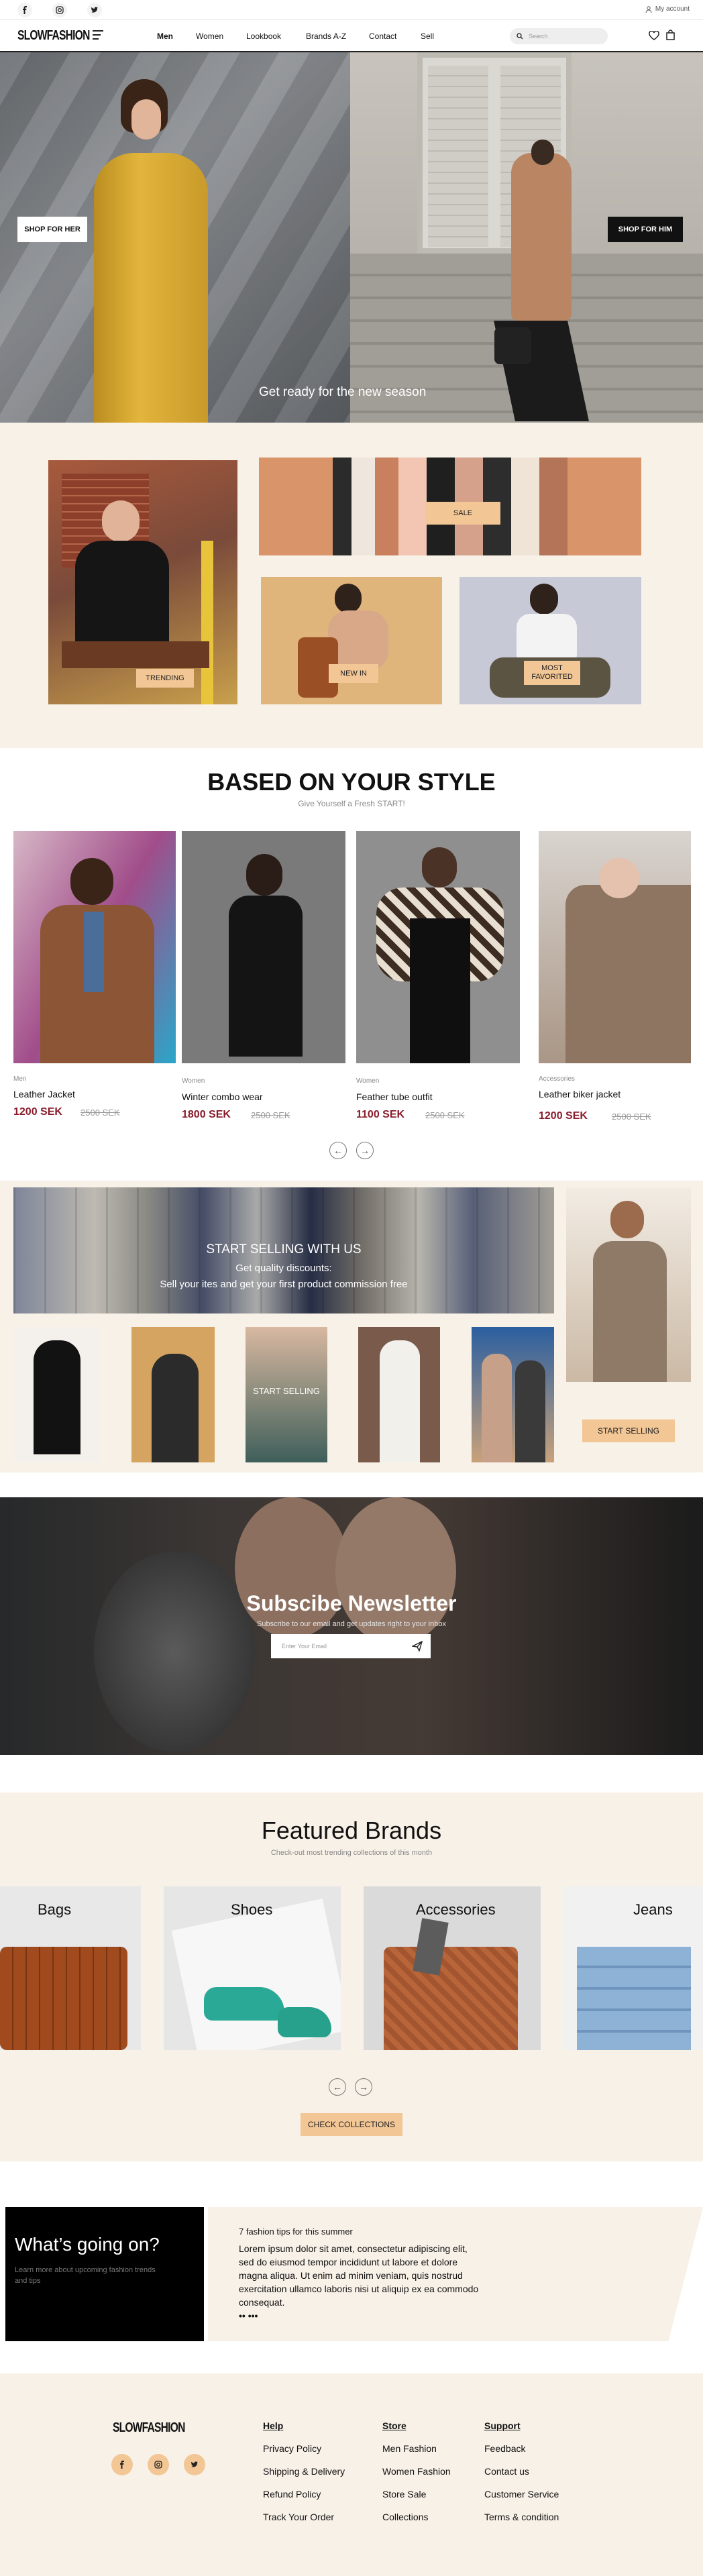 Image resolution: width=703 pixels, height=2576 pixels. What do you see at coordinates (506, 2471) in the screenshot?
I see `footer-link: Contact us` at bounding box center [506, 2471].